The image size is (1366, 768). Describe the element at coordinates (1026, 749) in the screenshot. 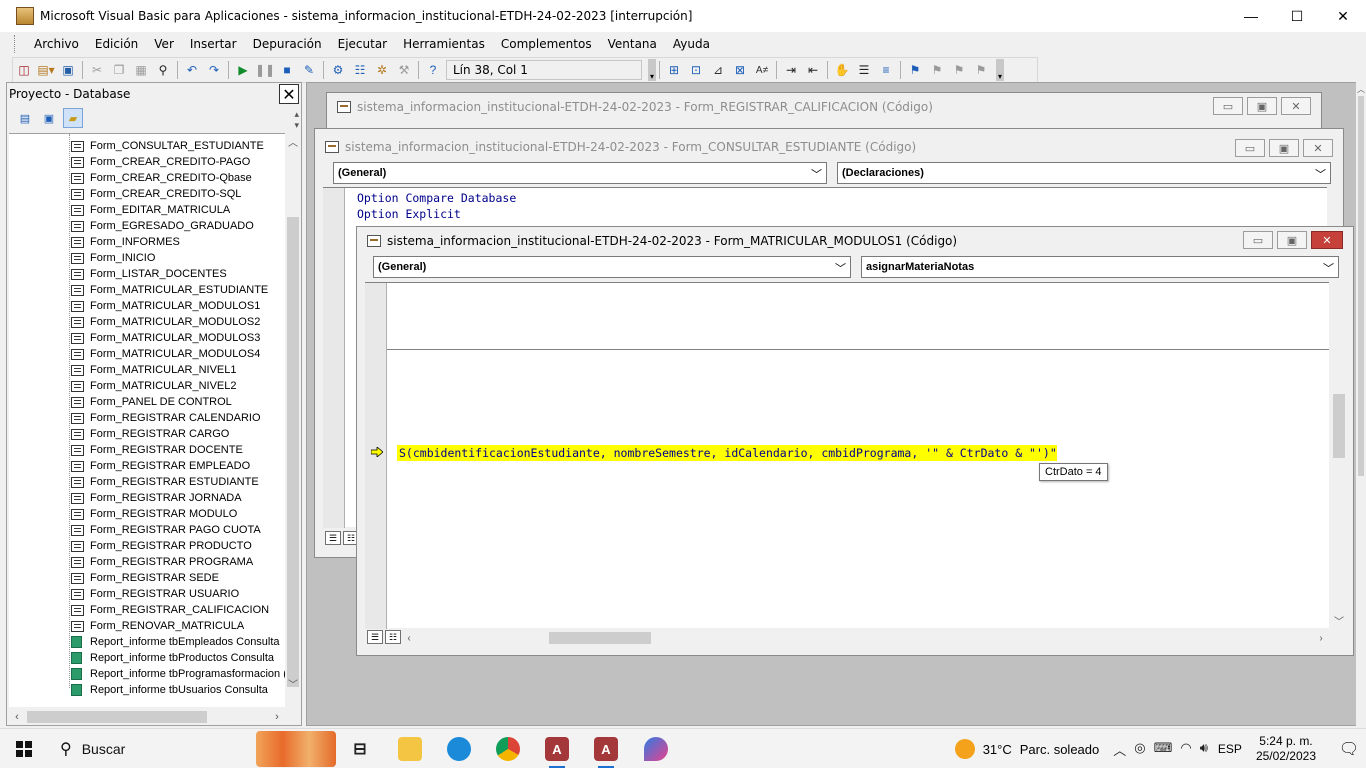

I see `weather-widget: 31°C Parc. soleado` at that location.